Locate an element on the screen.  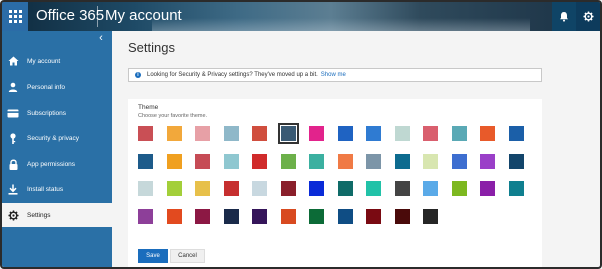
sidebar-item-label: App permissions is located at coordinates (51, 164).